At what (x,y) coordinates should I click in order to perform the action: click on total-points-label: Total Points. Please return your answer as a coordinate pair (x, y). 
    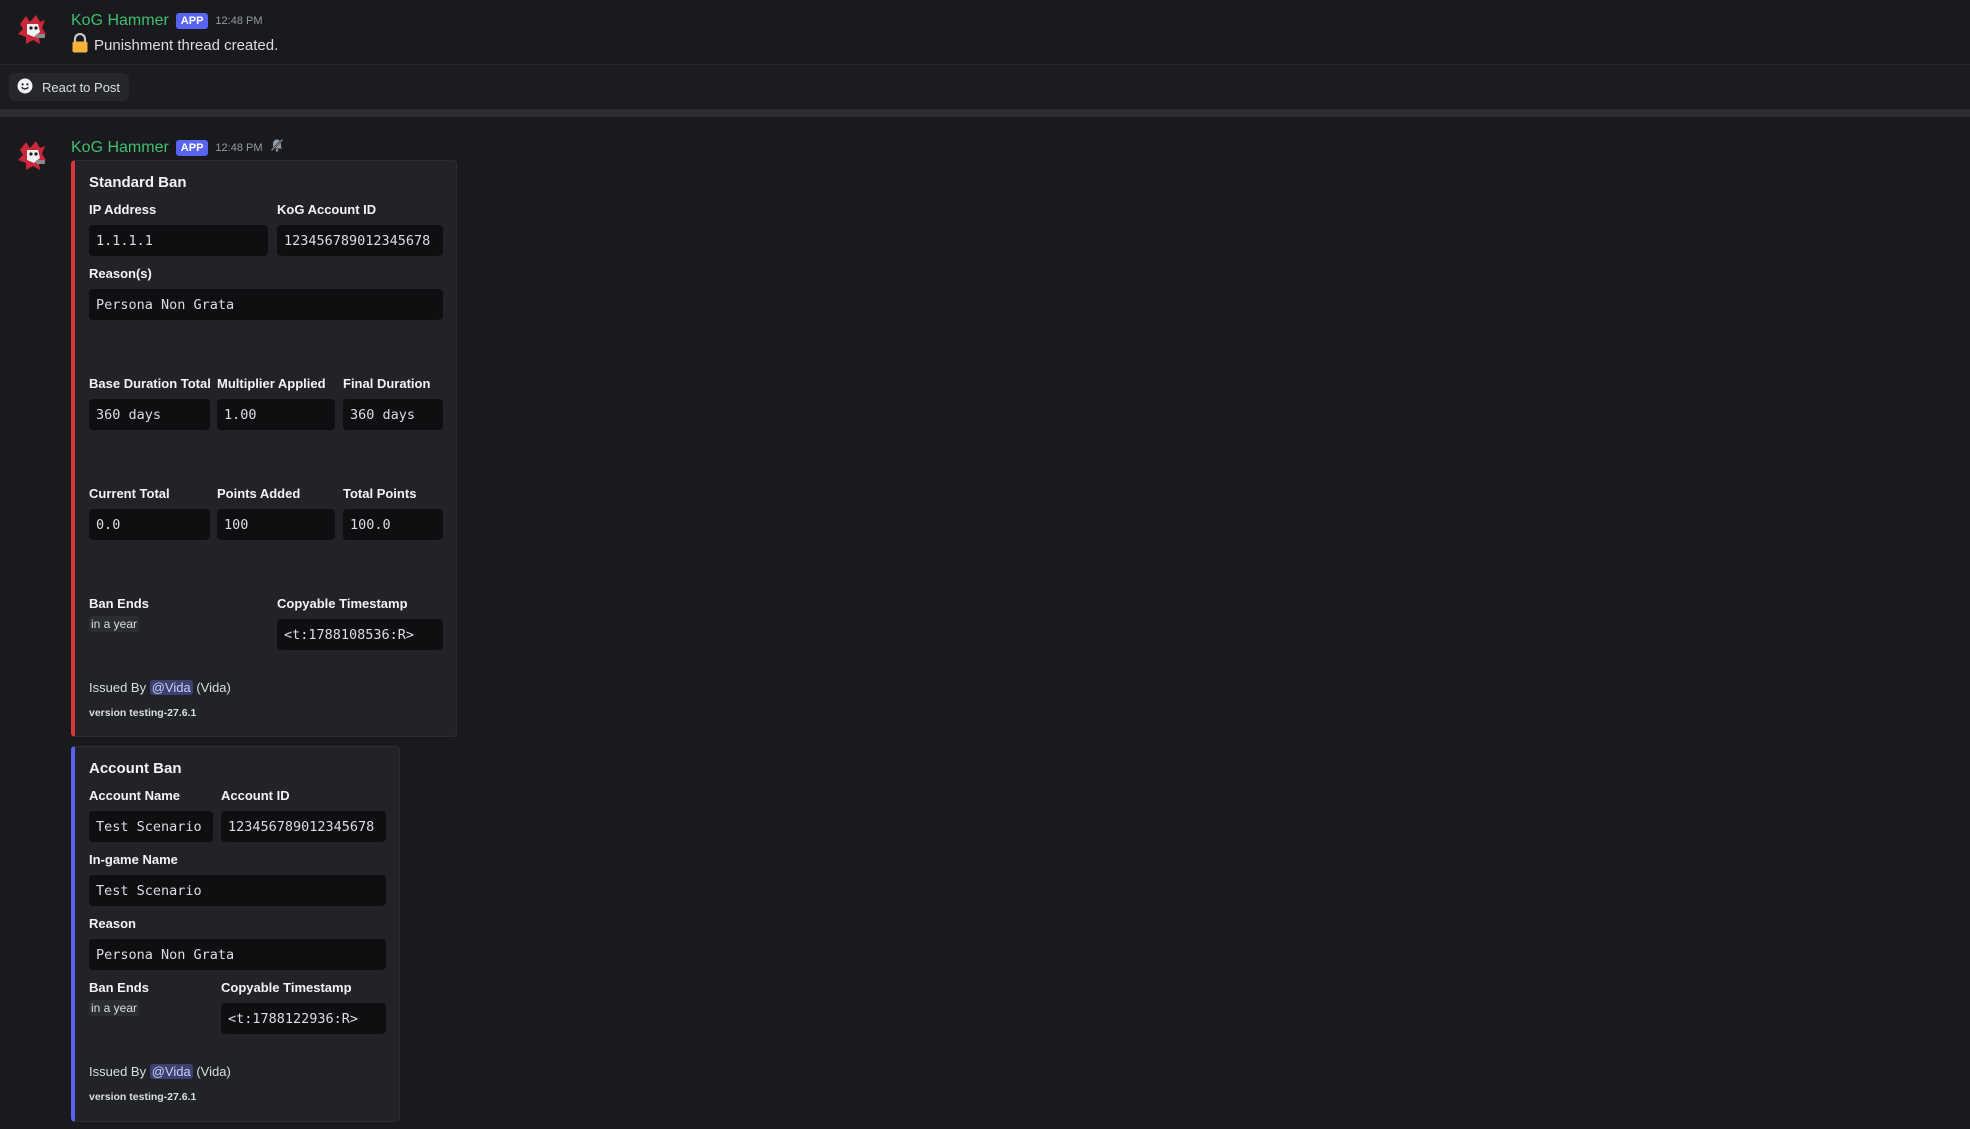
    Looking at the image, I should click on (380, 493).